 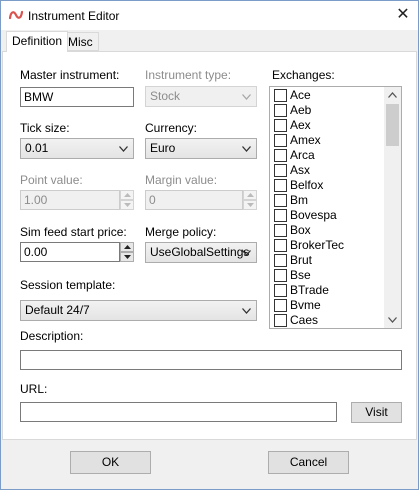 What do you see at coordinates (392, 207) in the screenshot?
I see `exchanges-scrollbar` at bounding box center [392, 207].